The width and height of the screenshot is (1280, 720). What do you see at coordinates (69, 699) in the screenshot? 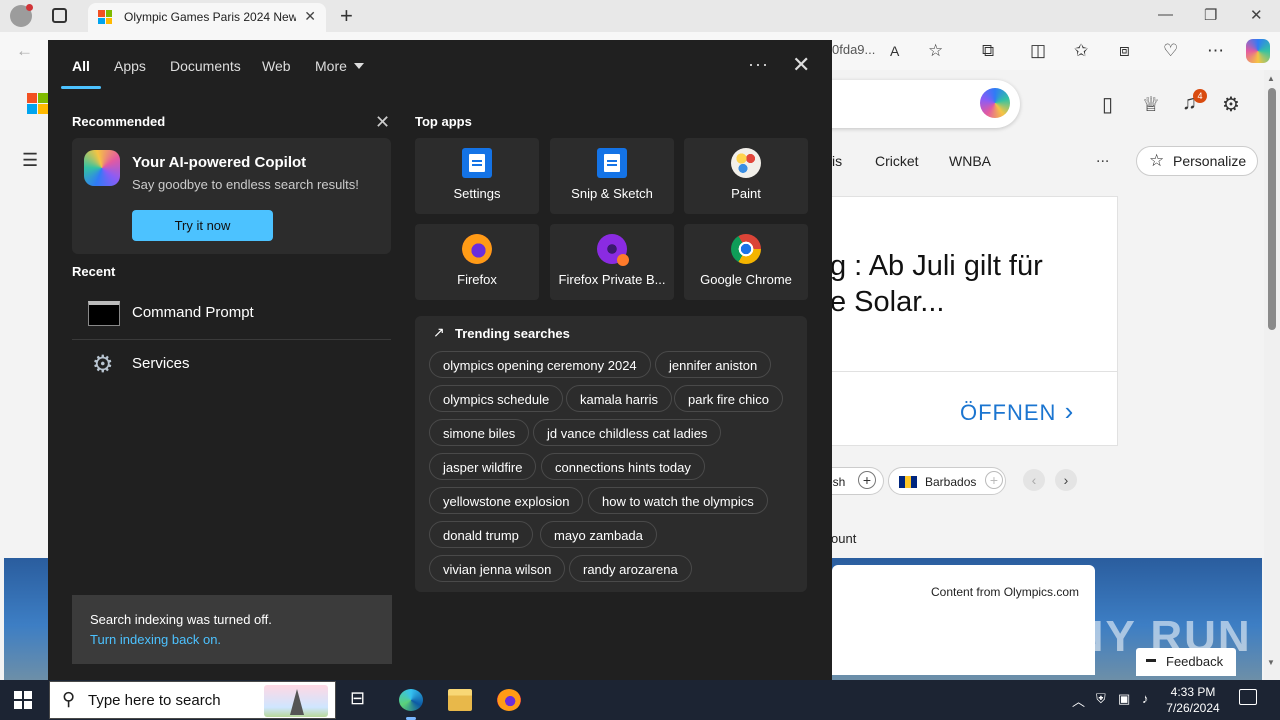
I see `search-icon: ⚲` at bounding box center [69, 699].